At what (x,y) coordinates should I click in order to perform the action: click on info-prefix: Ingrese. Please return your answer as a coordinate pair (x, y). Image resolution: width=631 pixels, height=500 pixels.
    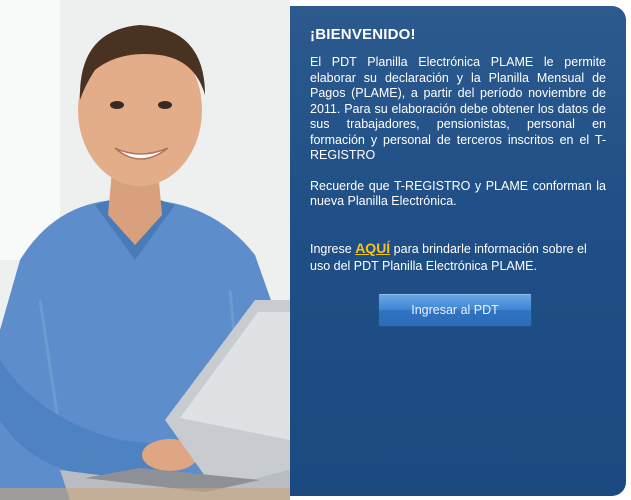
    Looking at the image, I should click on (331, 248).